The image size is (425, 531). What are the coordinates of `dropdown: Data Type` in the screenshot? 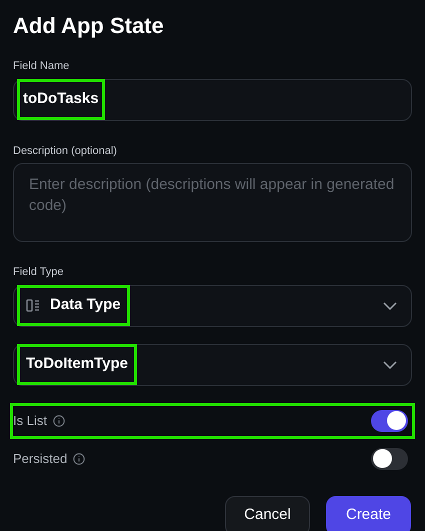 It's located at (212, 305).